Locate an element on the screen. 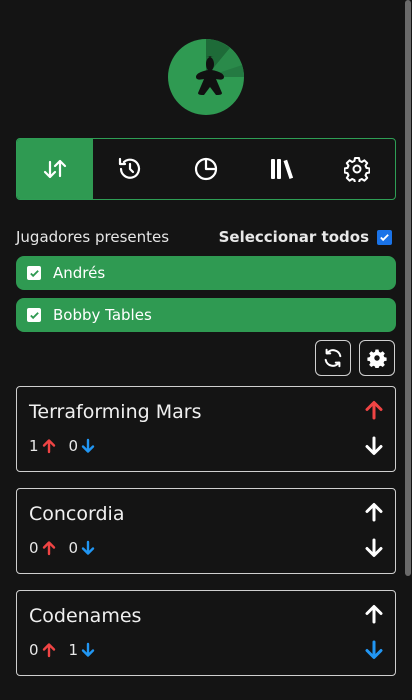 This screenshot has width=412, height=700. down-count: 1 is located at coordinates (73, 650).